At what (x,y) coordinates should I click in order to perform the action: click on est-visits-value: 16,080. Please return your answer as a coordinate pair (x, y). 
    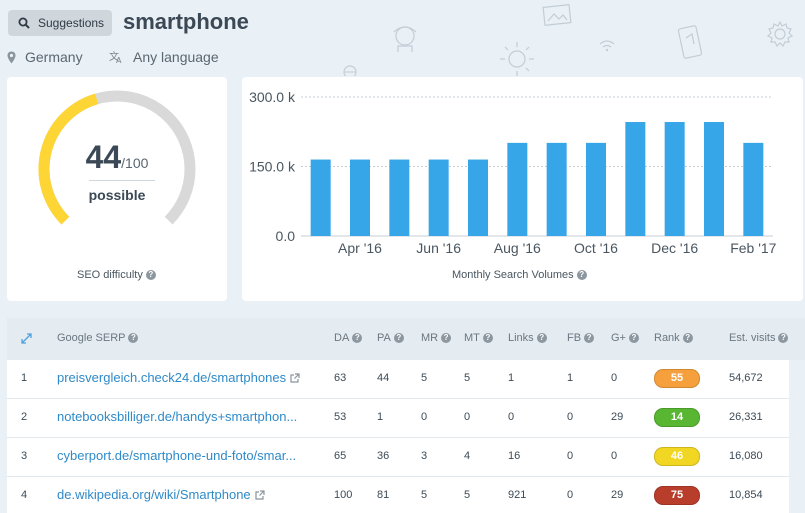
    Looking at the image, I should click on (746, 456).